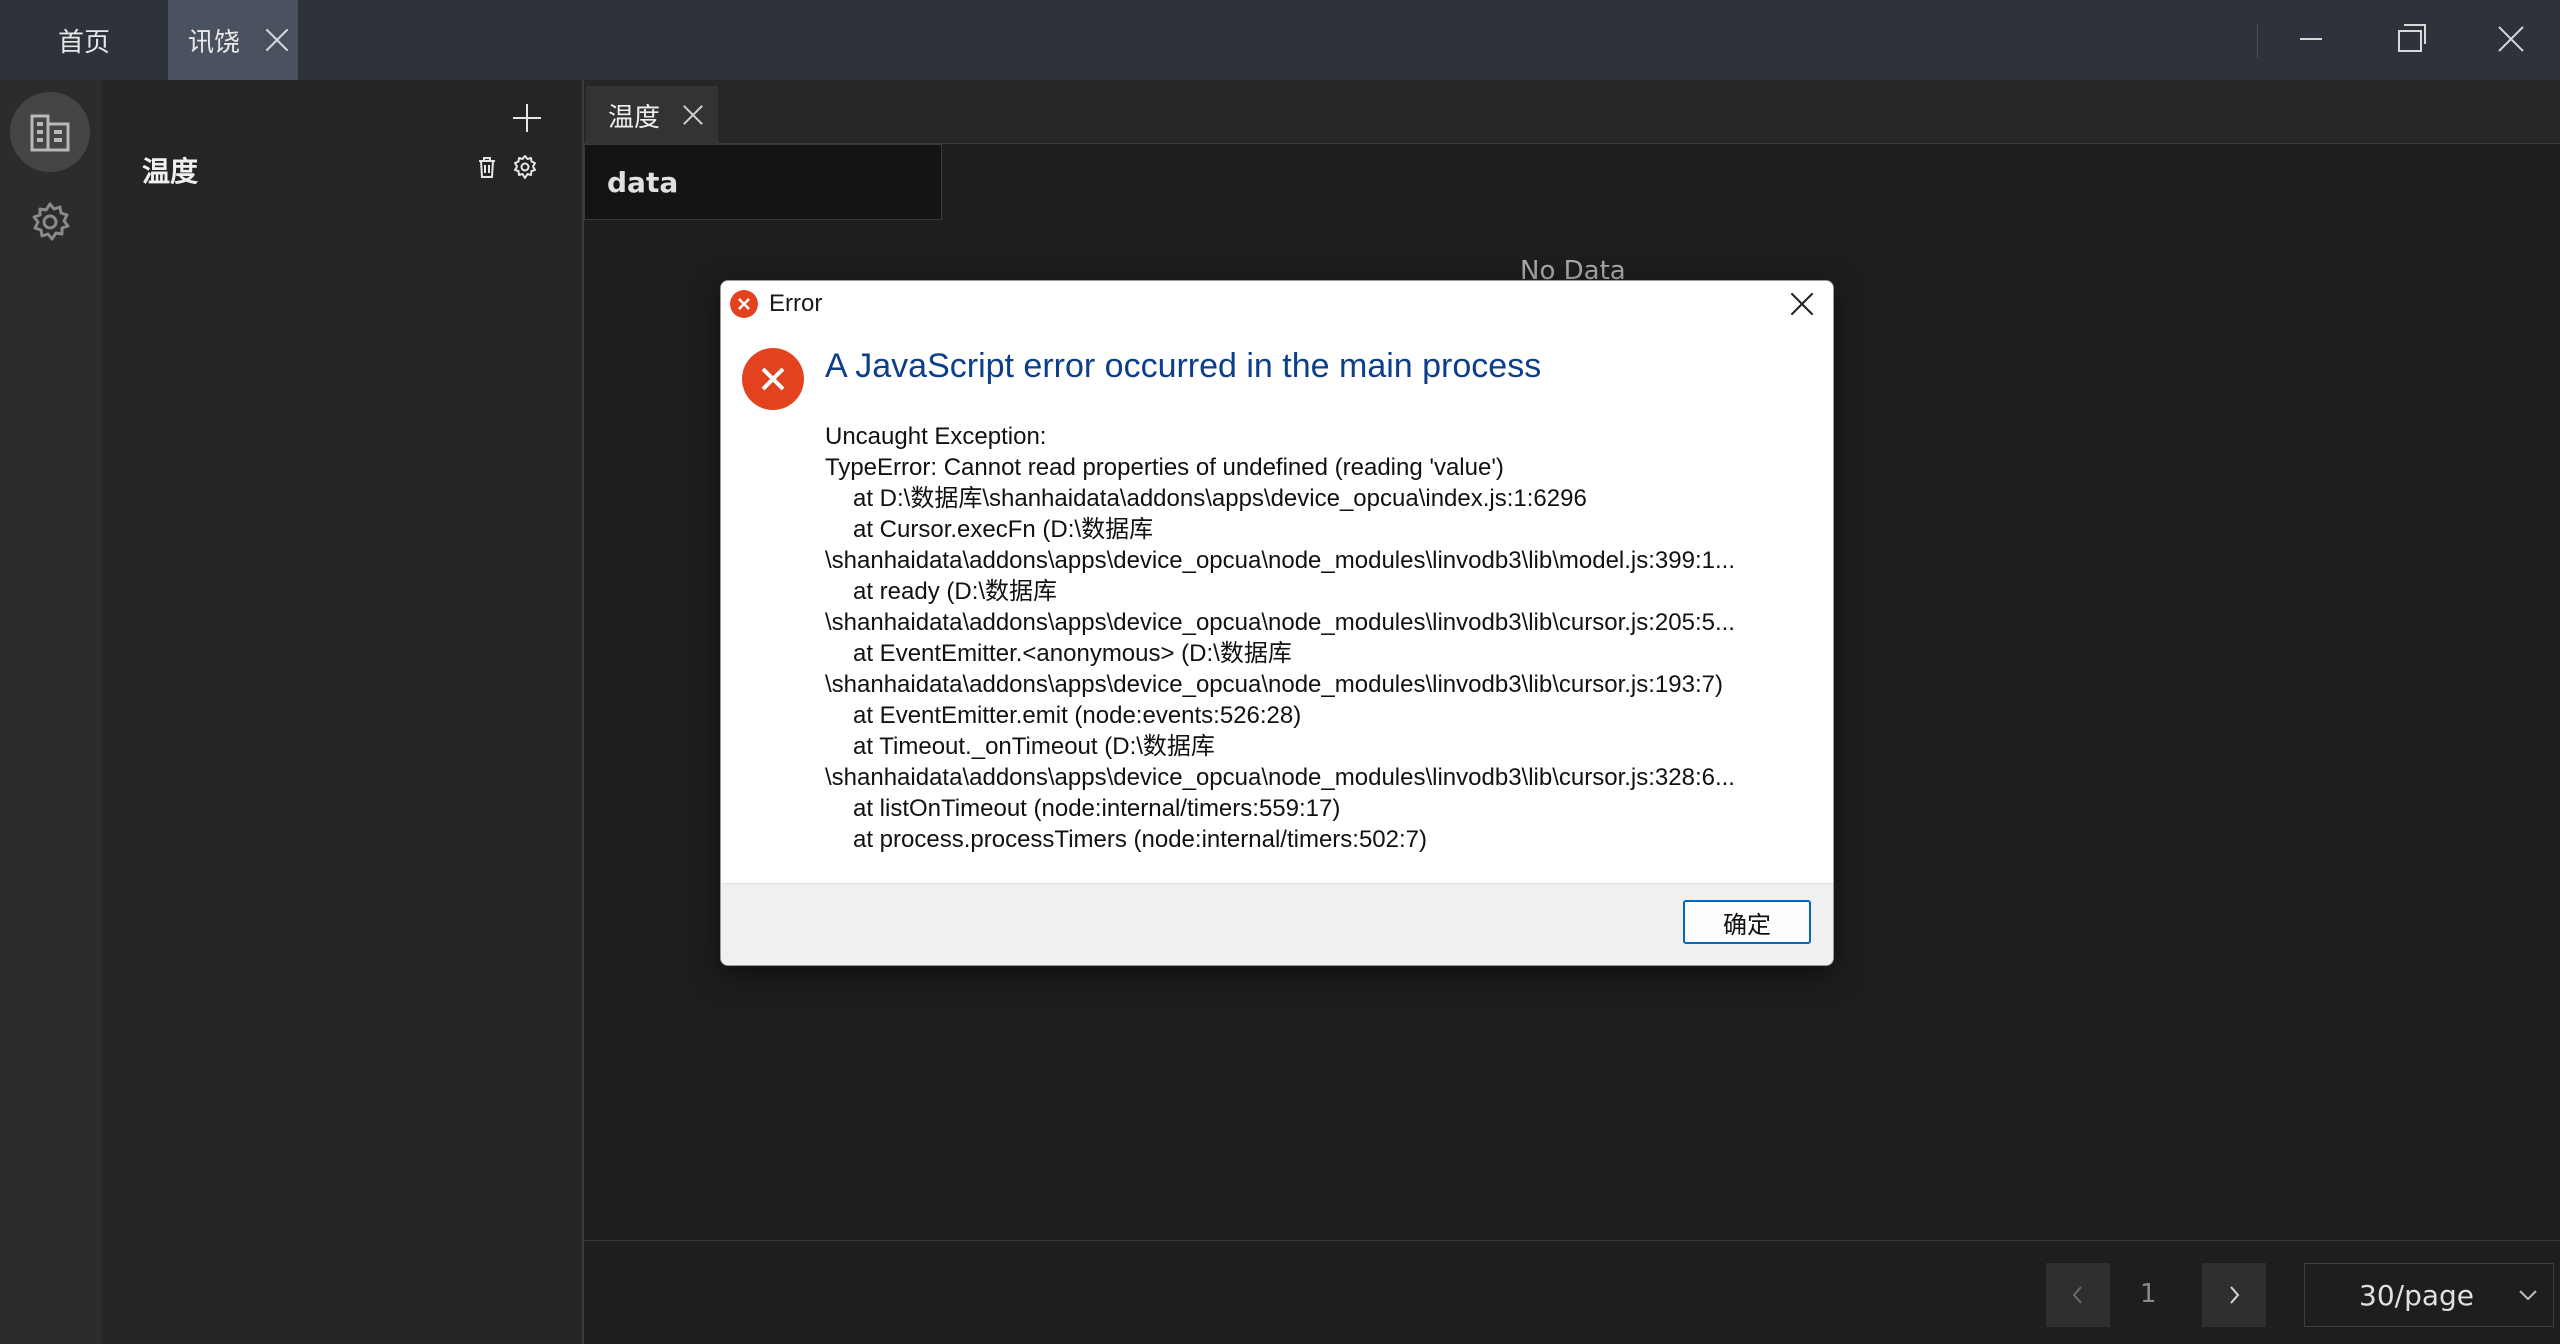 This screenshot has width=2560, height=1344. Describe the element at coordinates (1072, 653) in the screenshot. I see `message-line: at EventEmitter.<anonymous> (D:\数据库` at that location.